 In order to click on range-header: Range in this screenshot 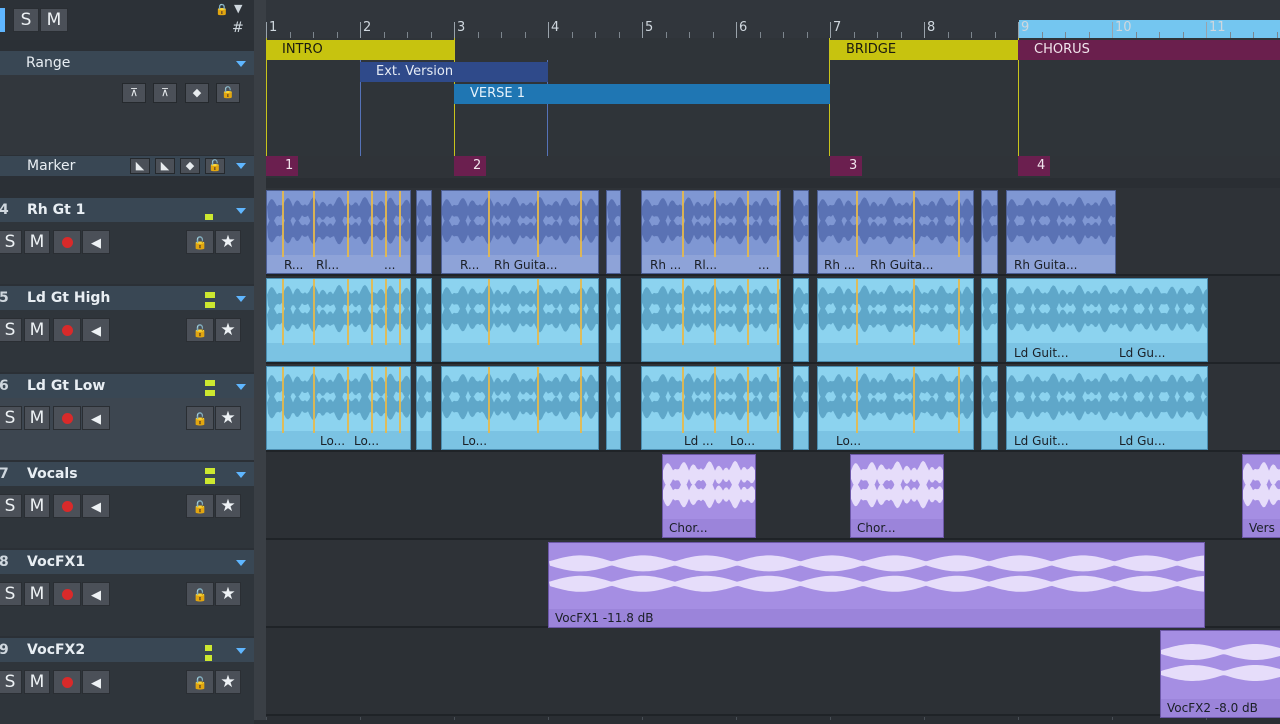, I will do `click(127, 63)`.